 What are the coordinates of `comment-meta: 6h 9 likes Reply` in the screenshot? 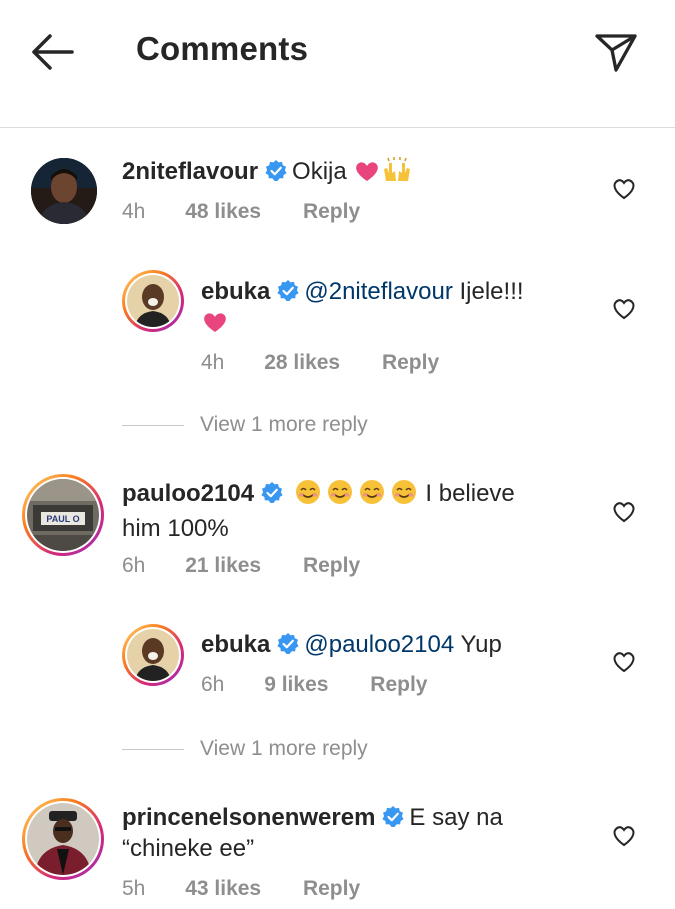 It's located at (314, 685).